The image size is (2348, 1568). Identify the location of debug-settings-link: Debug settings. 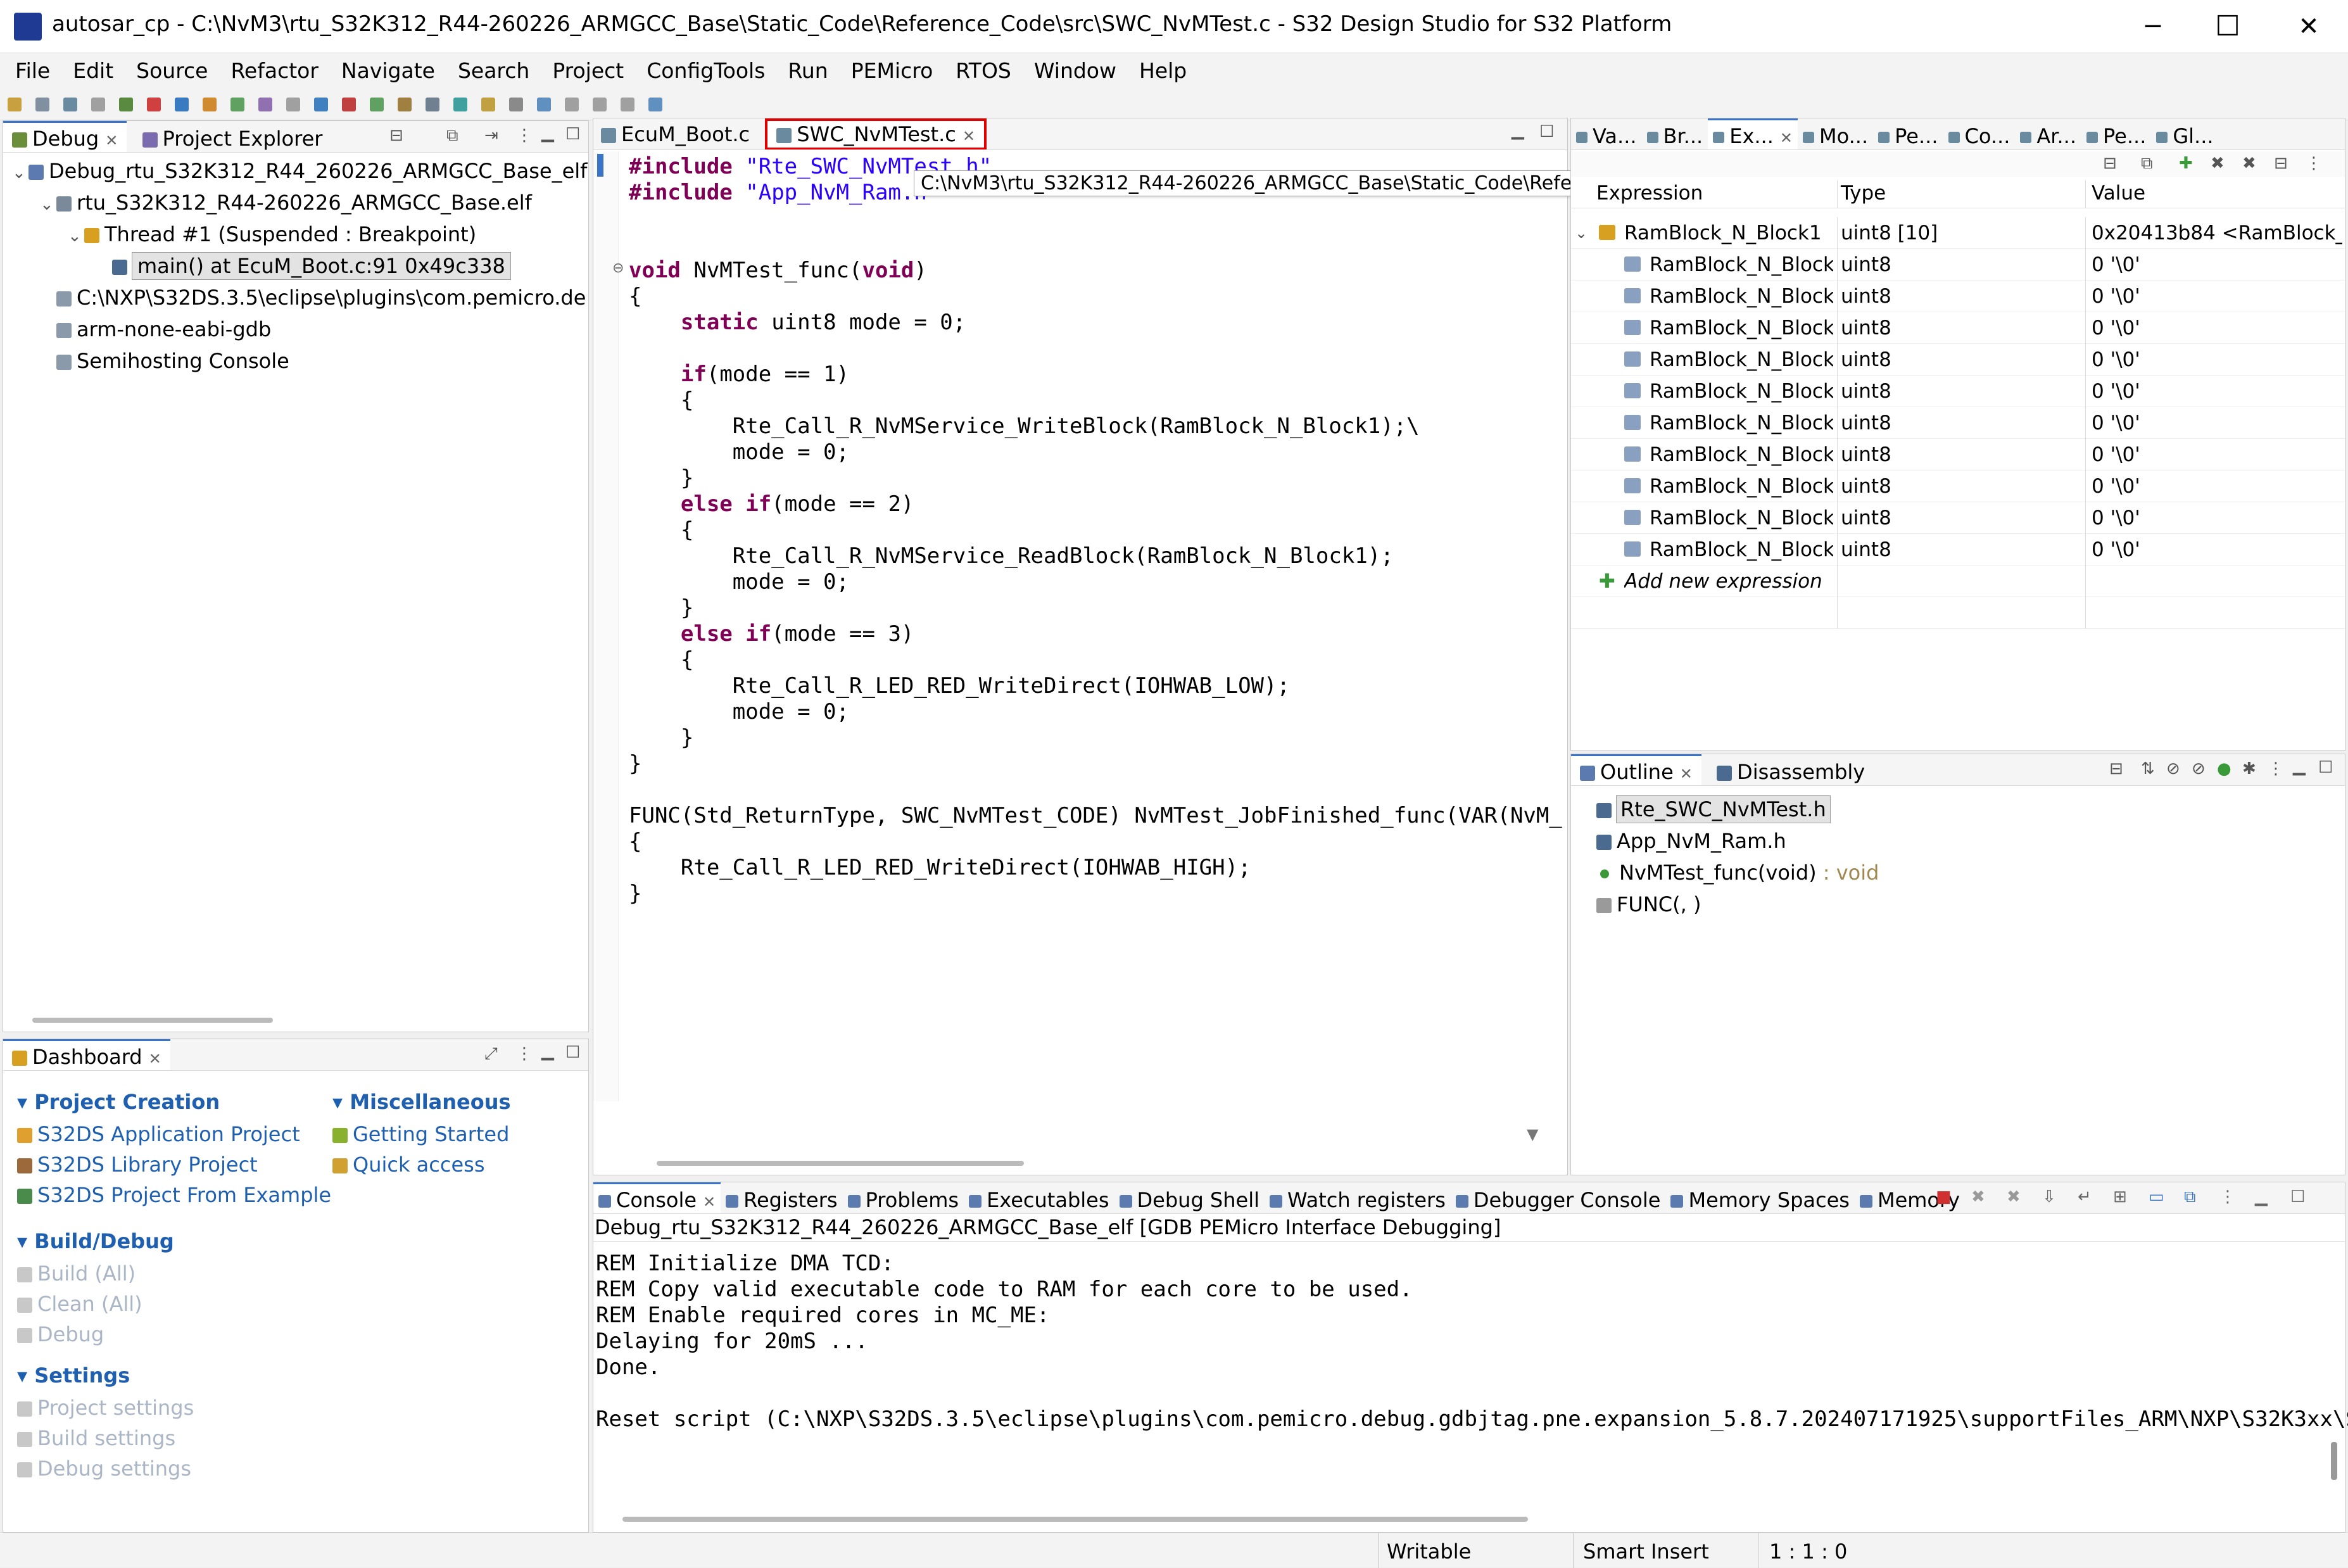
(105, 1468).